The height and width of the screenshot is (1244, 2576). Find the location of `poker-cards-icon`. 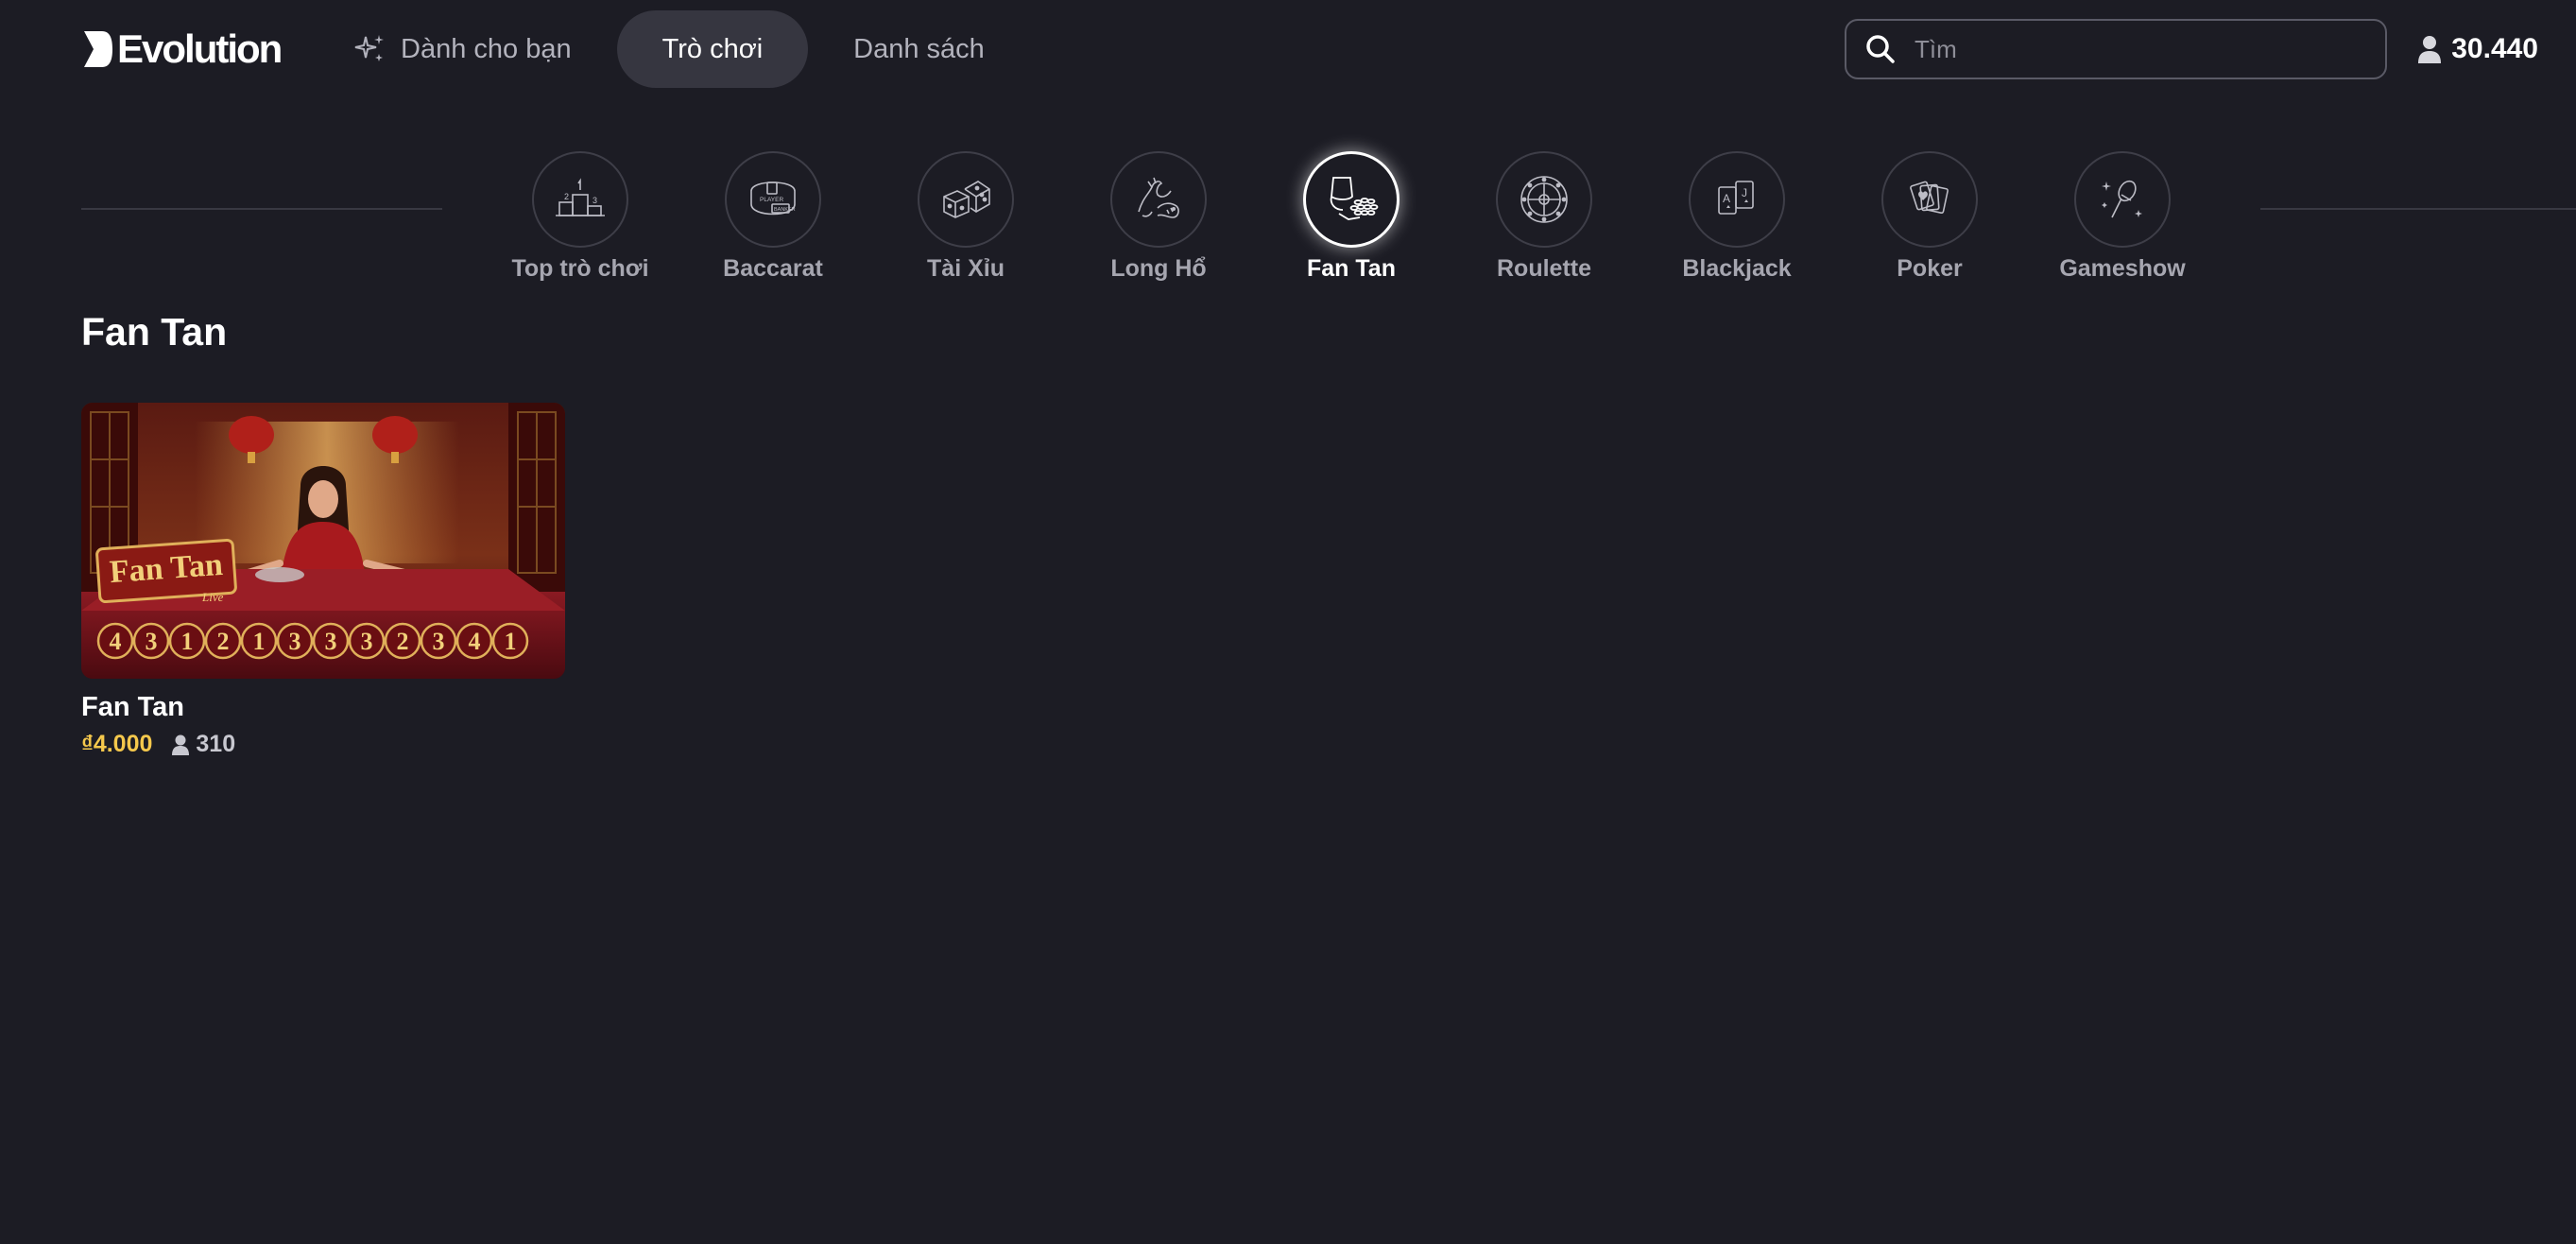

poker-cards-icon is located at coordinates (1929, 198).